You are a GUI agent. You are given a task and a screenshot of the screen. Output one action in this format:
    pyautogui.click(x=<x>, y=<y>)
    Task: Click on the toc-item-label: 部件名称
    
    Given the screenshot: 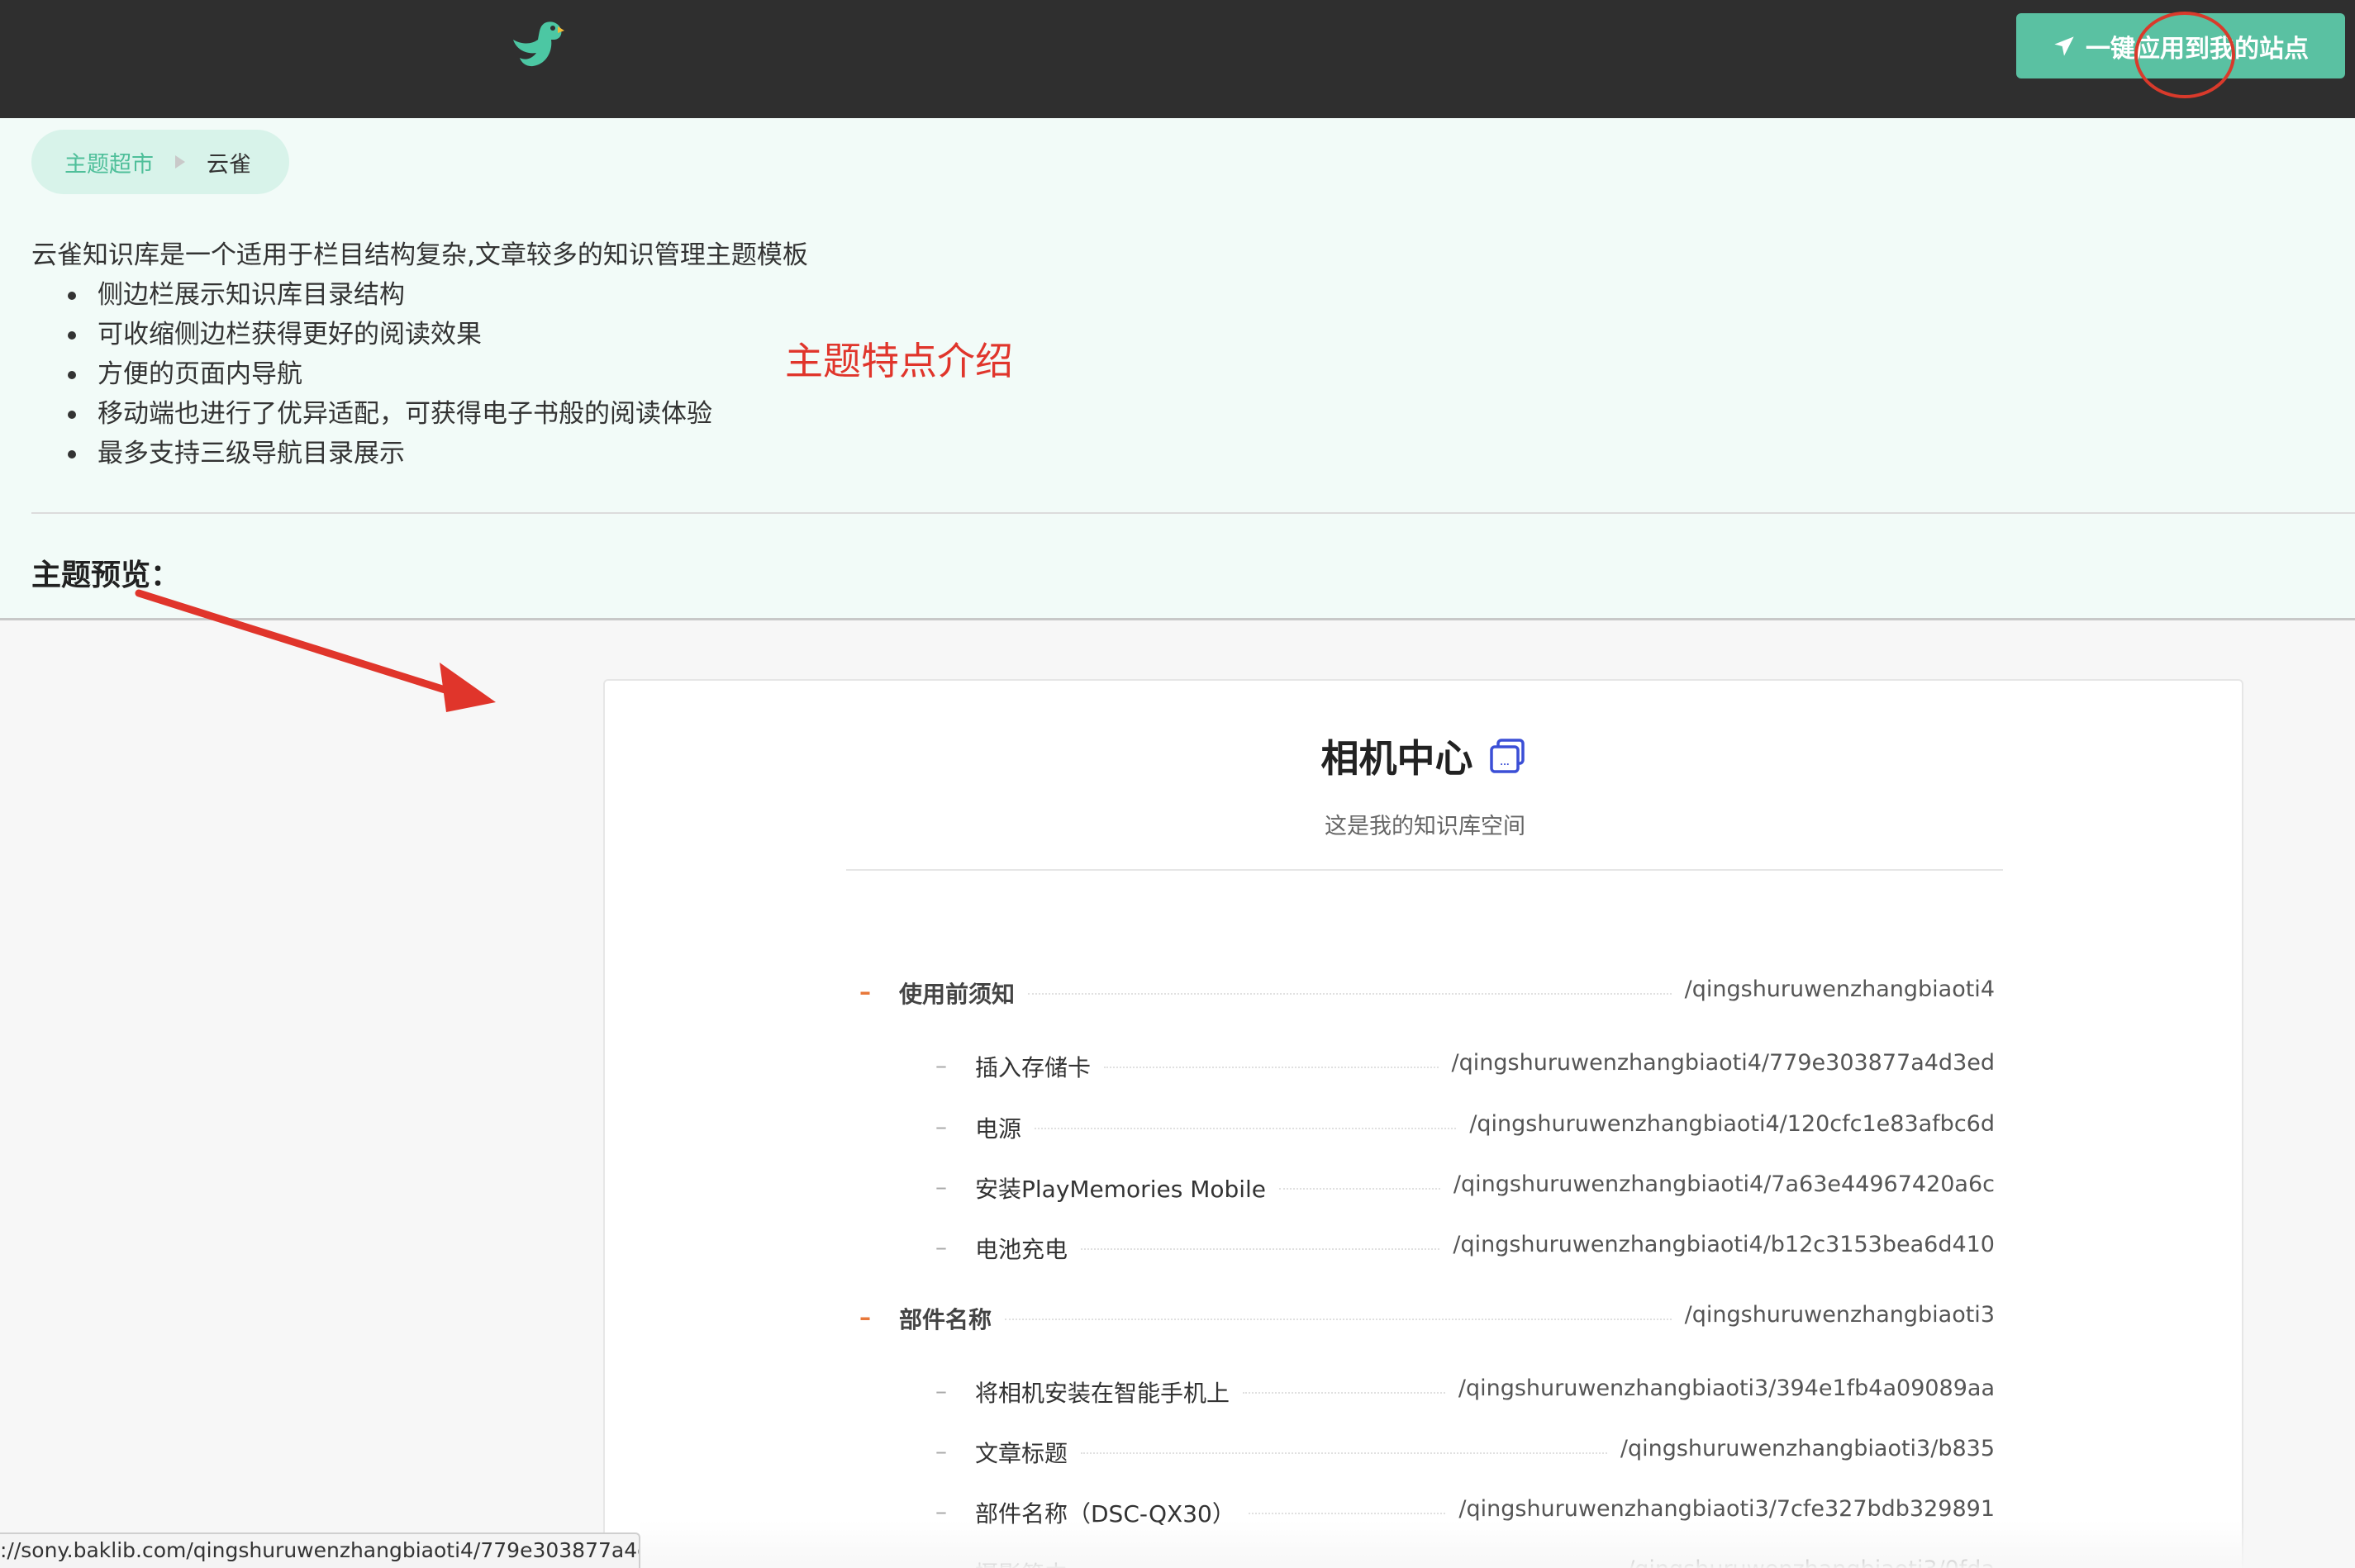 What is the action you would take?
    pyautogui.click(x=945, y=1319)
    